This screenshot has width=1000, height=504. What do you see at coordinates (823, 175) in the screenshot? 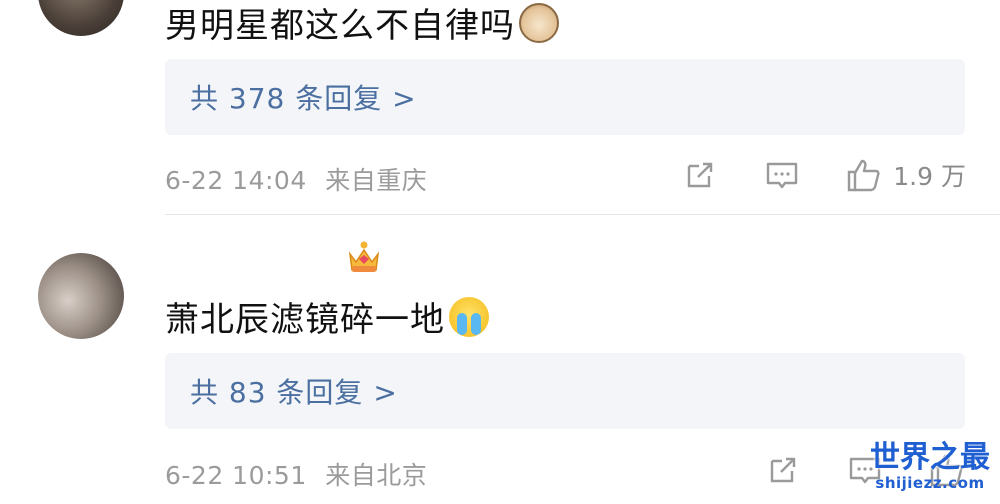
I see `comment-actions: 1.9 万` at bounding box center [823, 175].